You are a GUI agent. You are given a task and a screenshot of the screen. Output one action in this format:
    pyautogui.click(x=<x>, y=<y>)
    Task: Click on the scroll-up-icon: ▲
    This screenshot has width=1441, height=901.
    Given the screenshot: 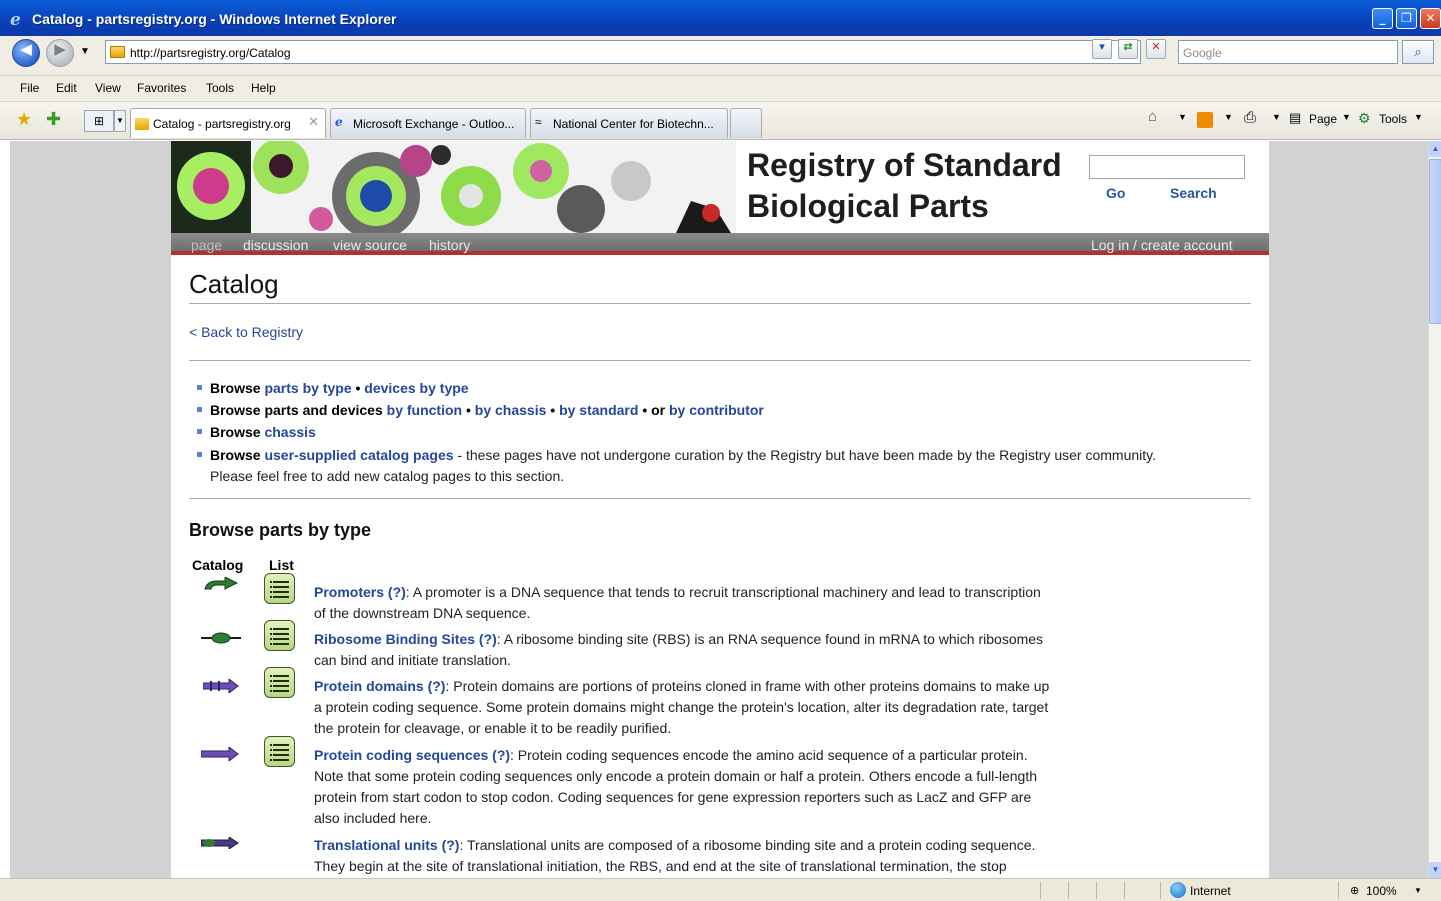 What is the action you would take?
    pyautogui.click(x=1435, y=149)
    